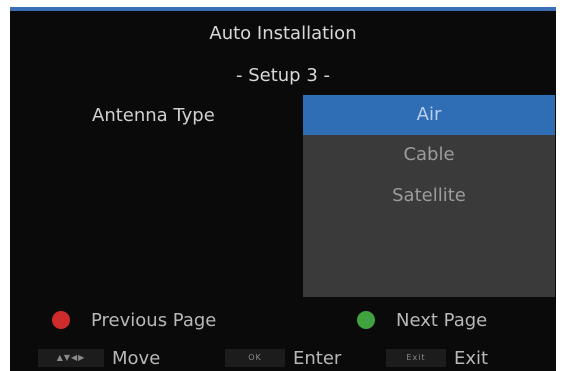 Image resolution: width=566 pixels, height=371 pixels. What do you see at coordinates (366, 320) in the screenshot?
I see `green-button-icon` at bounding box center [366, 320].